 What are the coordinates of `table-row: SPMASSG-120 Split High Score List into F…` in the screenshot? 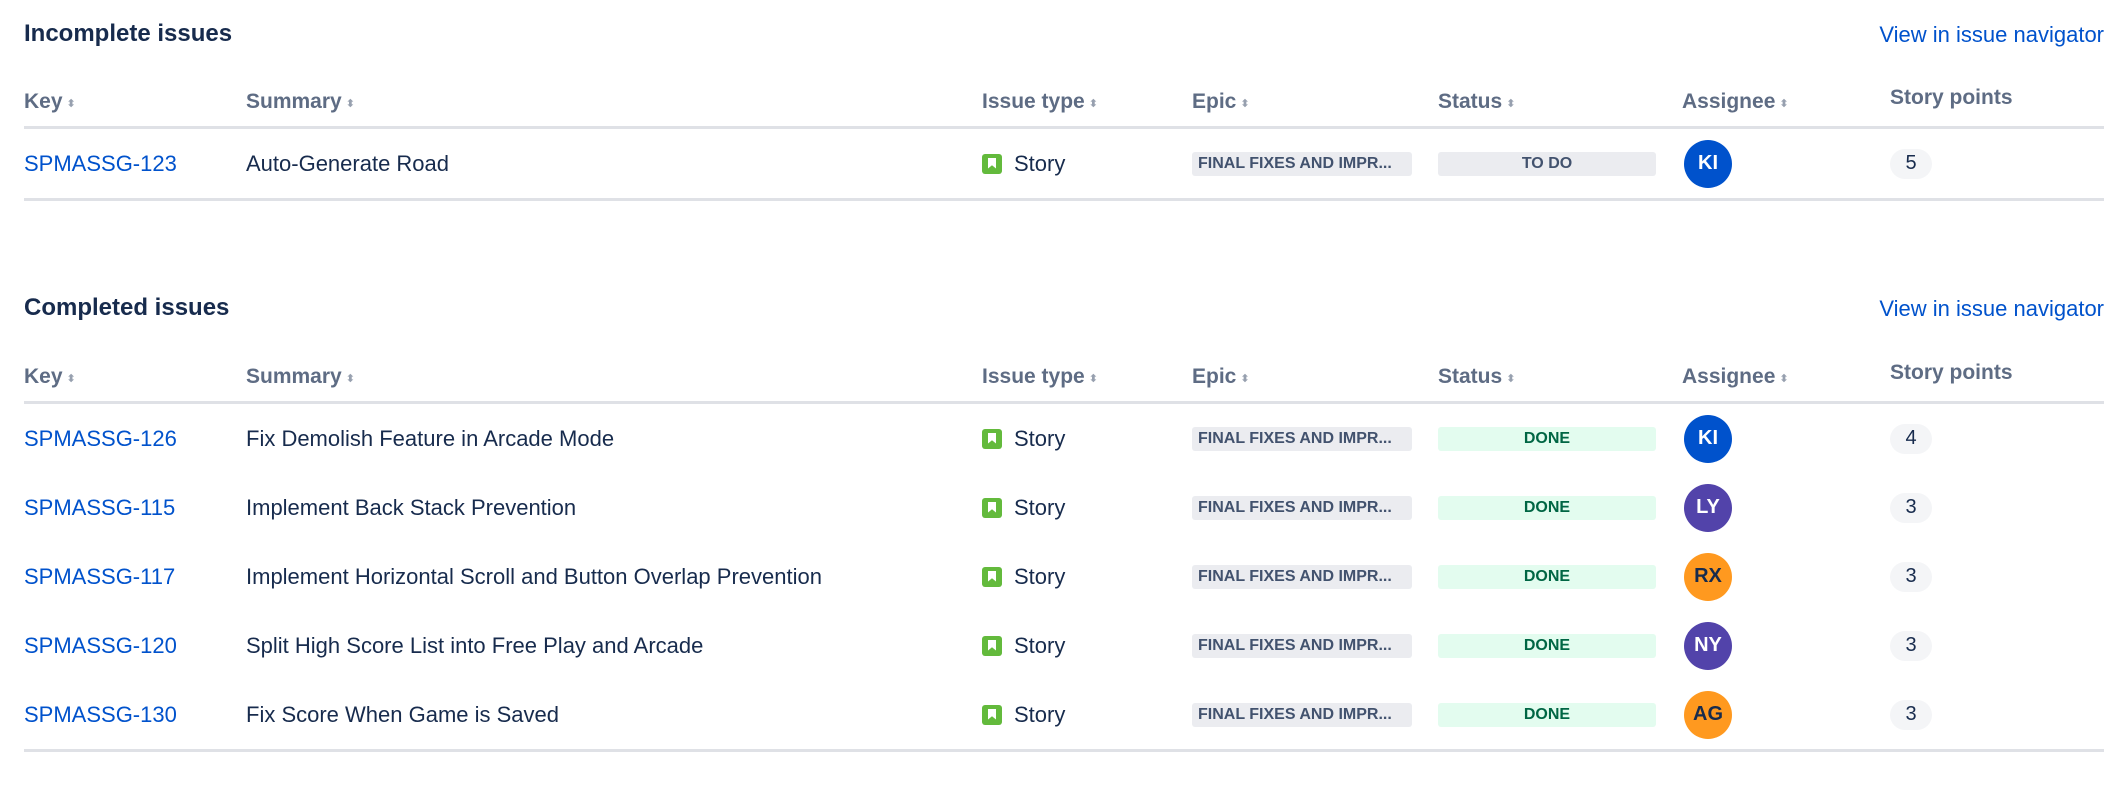 It's located at (1064, 645).